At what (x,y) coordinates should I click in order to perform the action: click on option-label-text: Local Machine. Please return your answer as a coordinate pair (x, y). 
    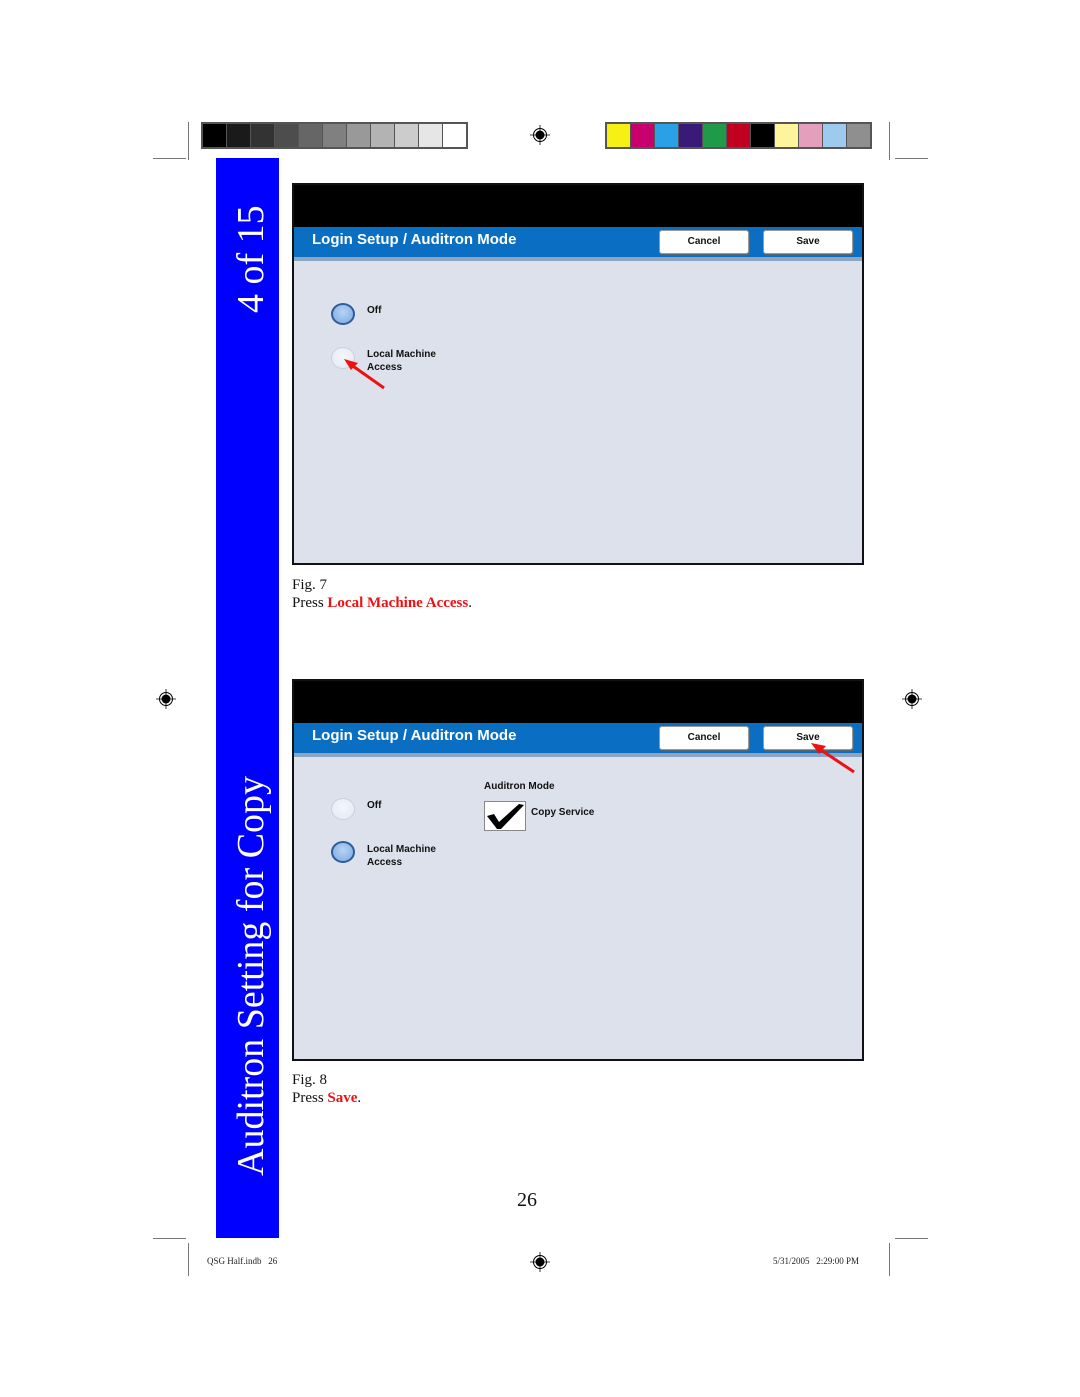
    Looking at the image, I should click on (401, 849).